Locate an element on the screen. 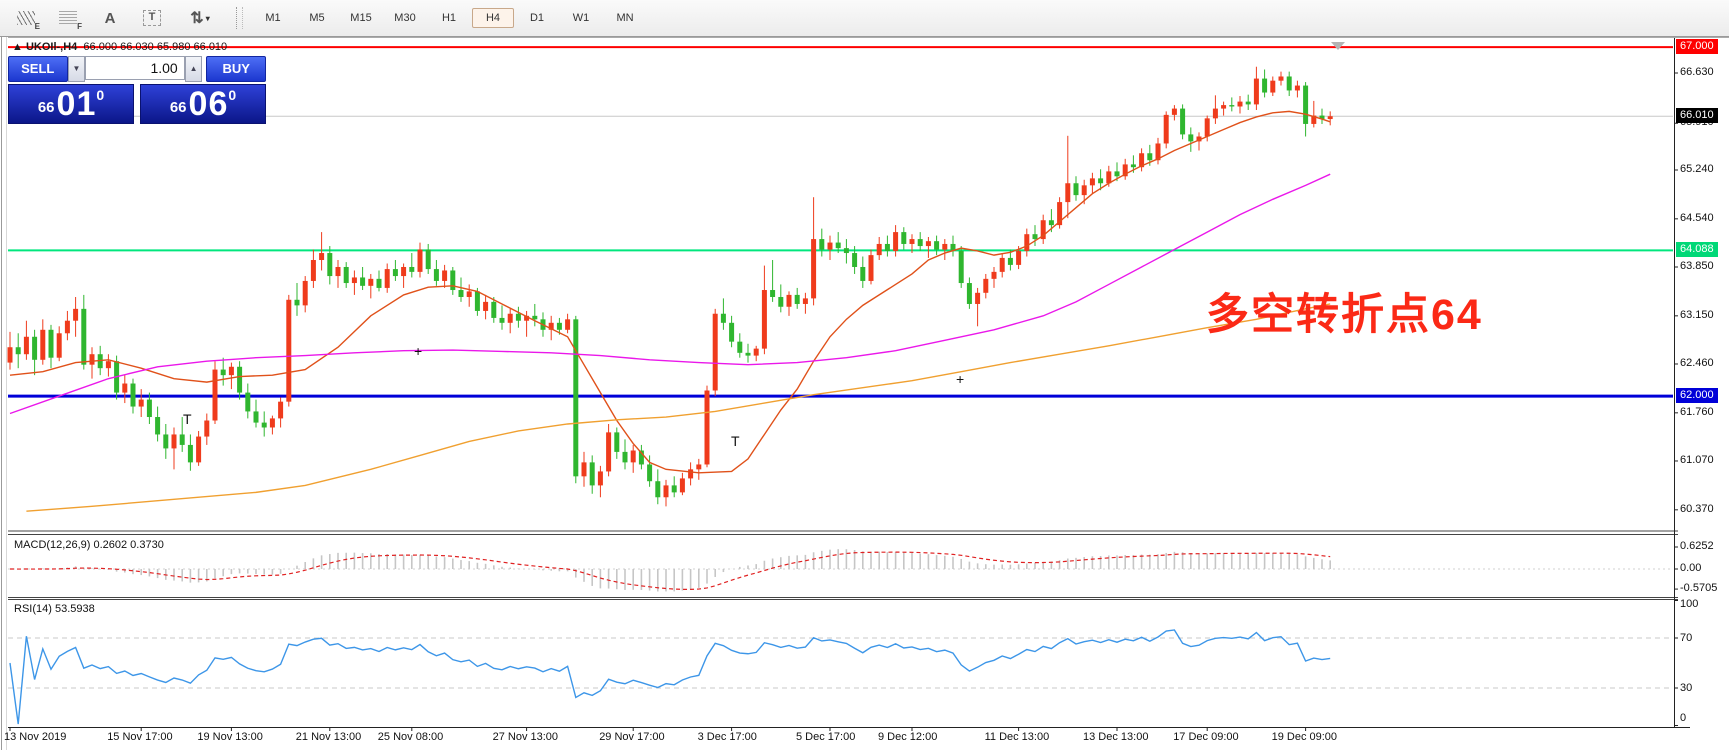 The width and height of the screenshot is (1729, 750). toolbar-separator is located at coordinates (239, 18).